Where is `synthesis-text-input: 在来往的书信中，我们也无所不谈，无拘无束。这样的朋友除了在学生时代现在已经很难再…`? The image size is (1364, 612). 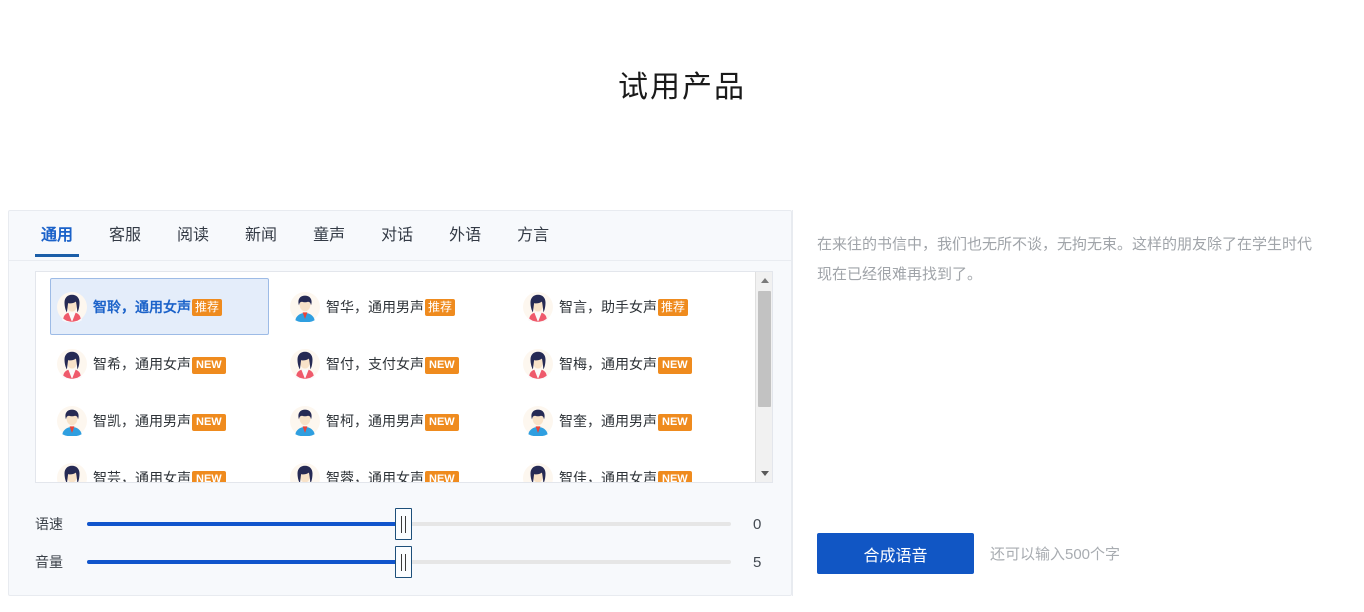
synthesis-text-input: 在来往的书信中，我们也无所不谈，无拘无束。这样的朋友除了在学生时代现在已经很难再… is located at coordinates (1066, 260).